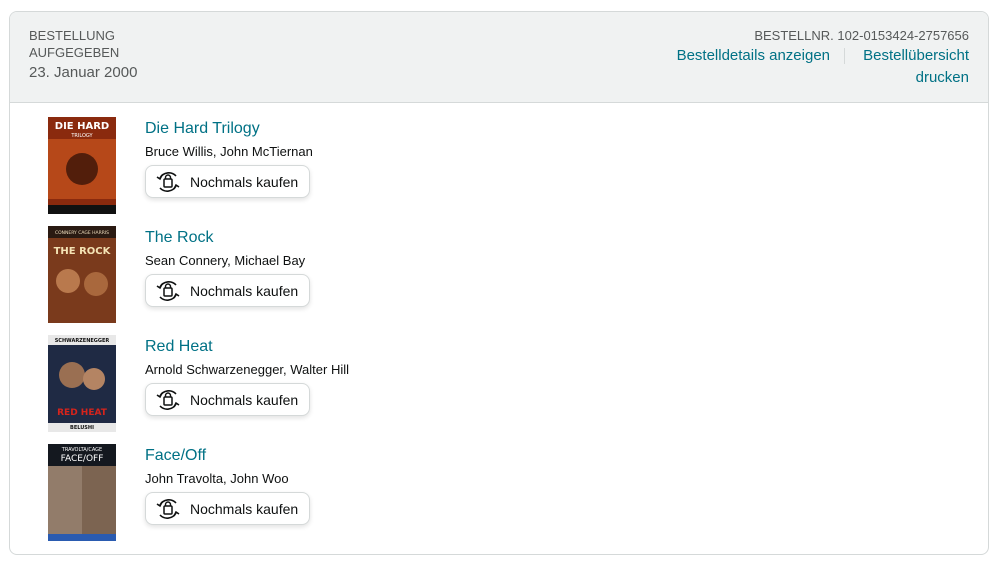 This screenshot has height=569, width=1000. What do you see at coordinates (175, 456) in the screenshot?
I see `product-title-link: Face/Off` at bounding box center [175, 456].